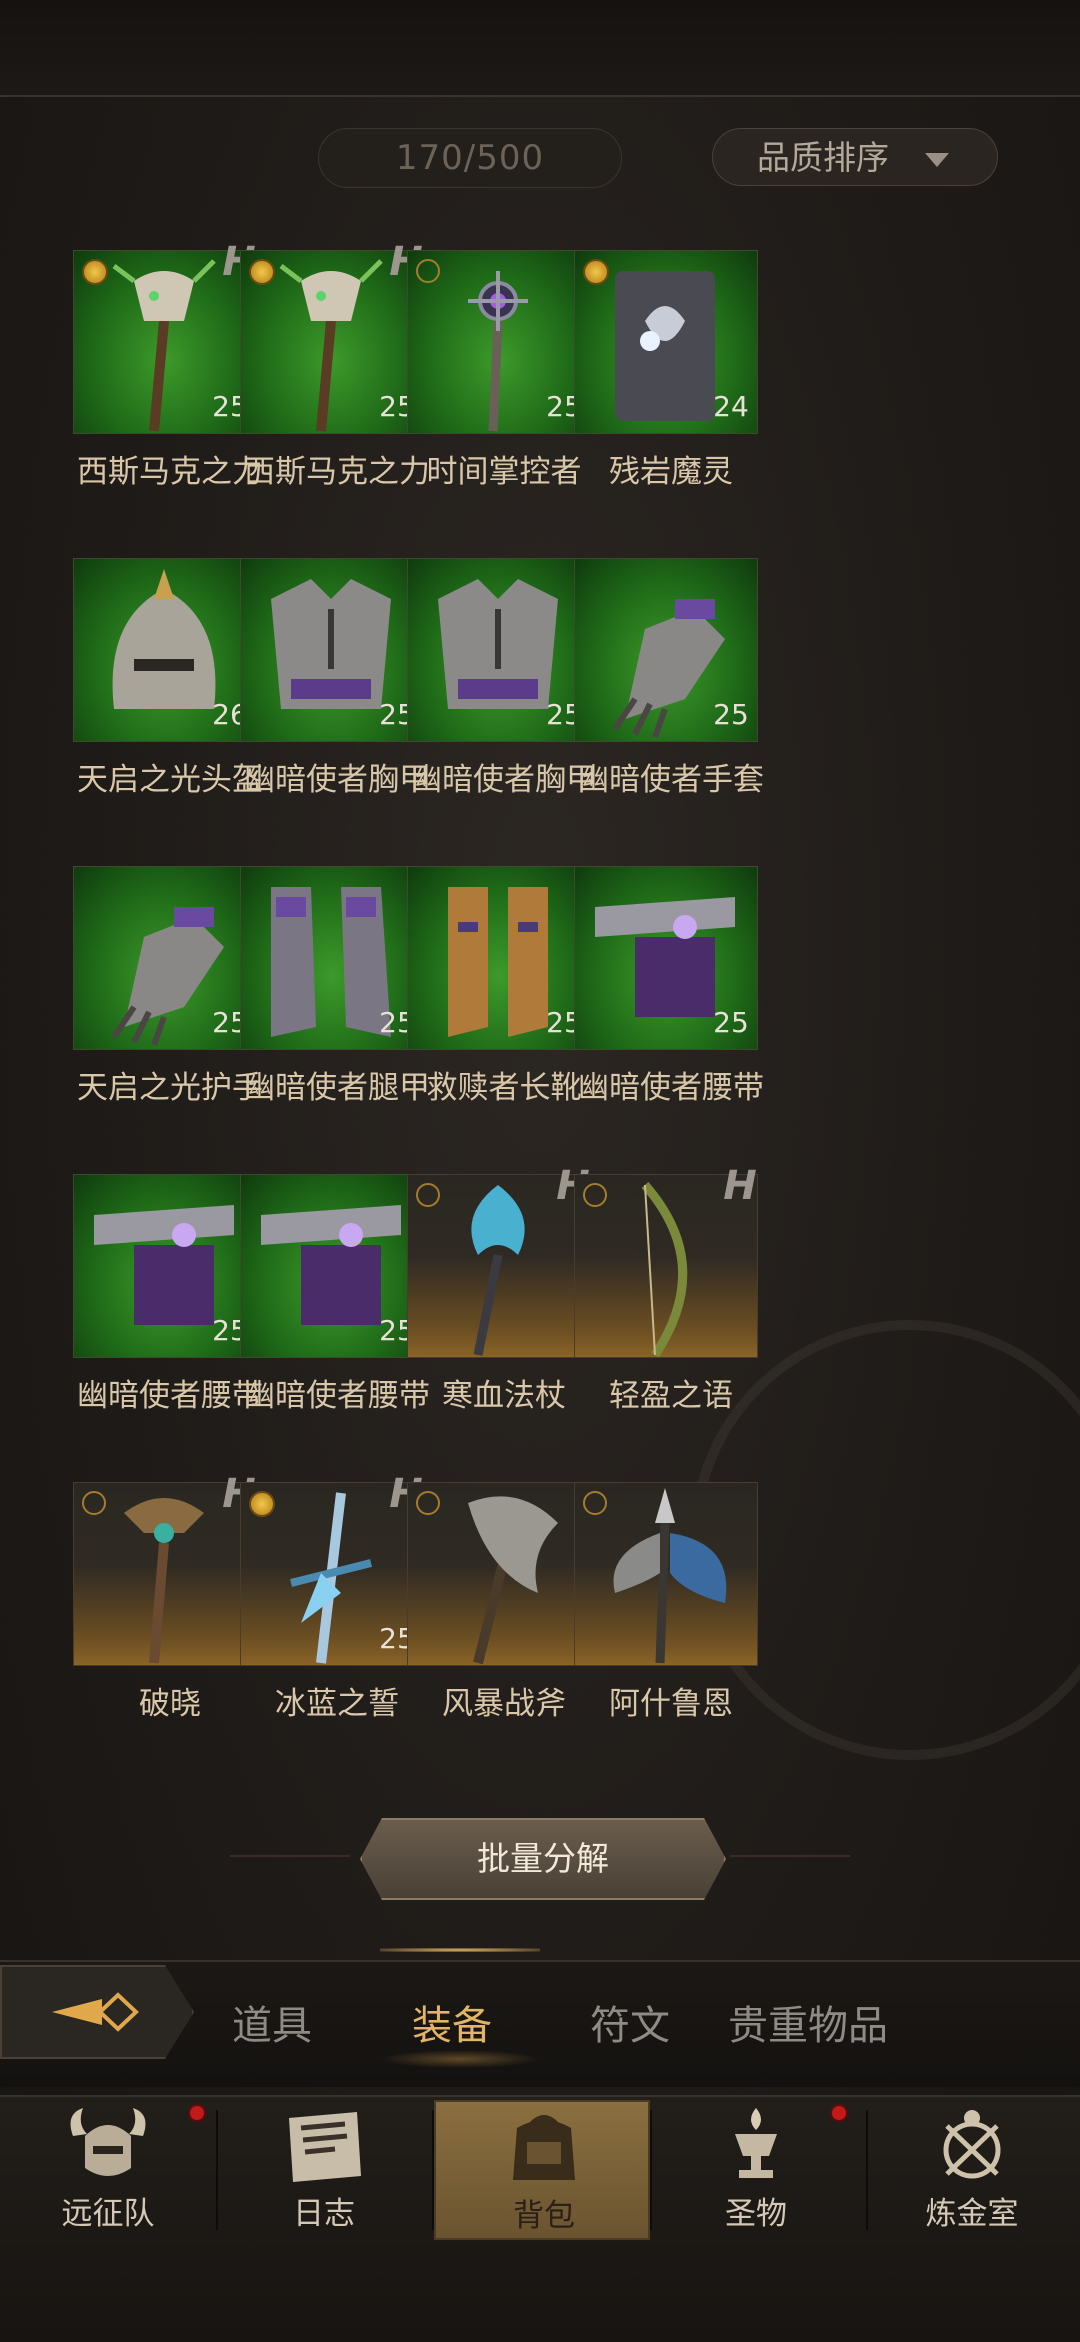  I want to click on back-button, so click(97, 2012).